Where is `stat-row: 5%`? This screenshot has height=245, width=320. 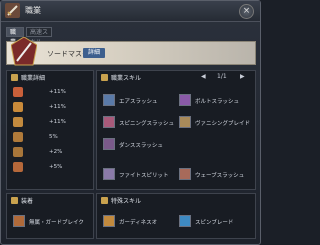
stat-row: 5% is located at coordinates (52, 138).